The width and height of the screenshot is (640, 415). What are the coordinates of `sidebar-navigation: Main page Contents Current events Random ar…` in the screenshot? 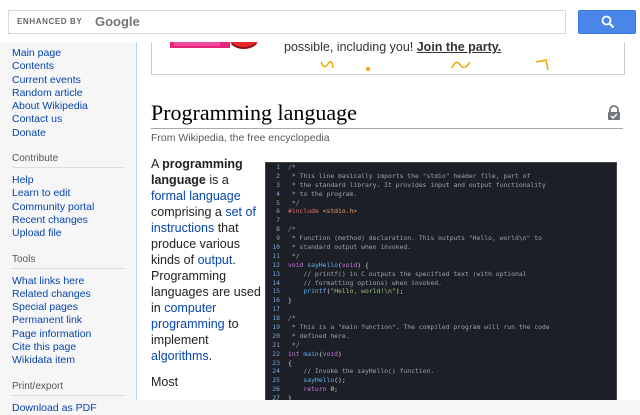 It's located at (68, 93).